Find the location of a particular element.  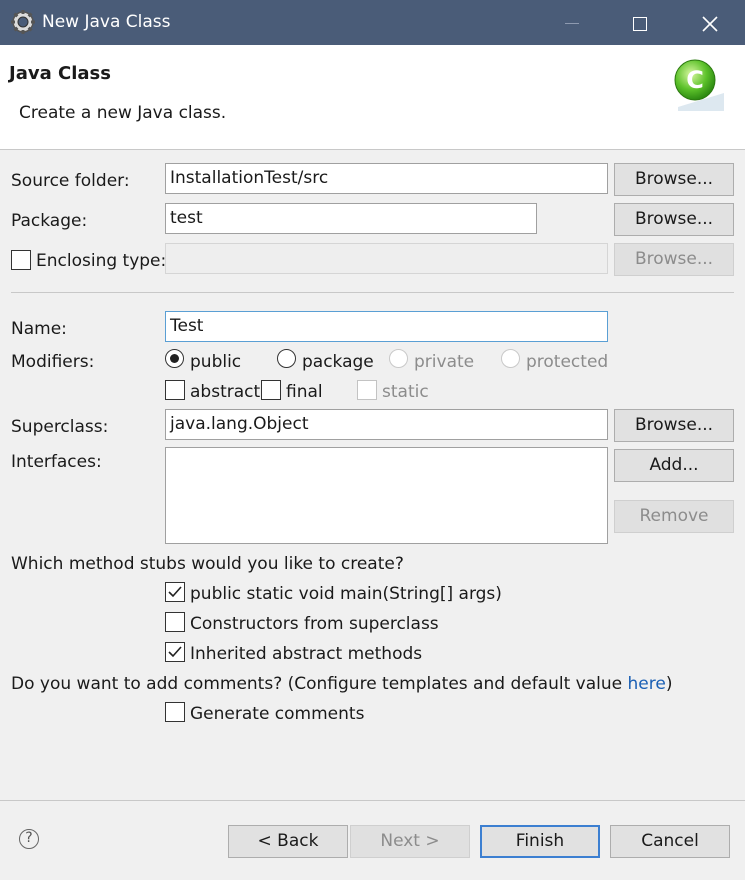

next-button: Next > is located at coordinates (410, 841).